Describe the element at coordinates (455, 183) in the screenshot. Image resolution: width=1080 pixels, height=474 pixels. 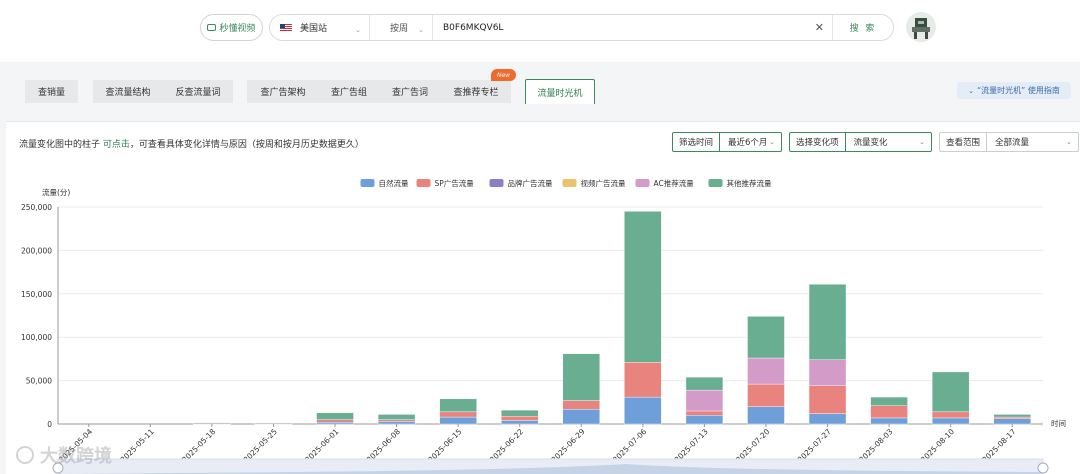
I see `legend-label: SP广告流量` at that location.